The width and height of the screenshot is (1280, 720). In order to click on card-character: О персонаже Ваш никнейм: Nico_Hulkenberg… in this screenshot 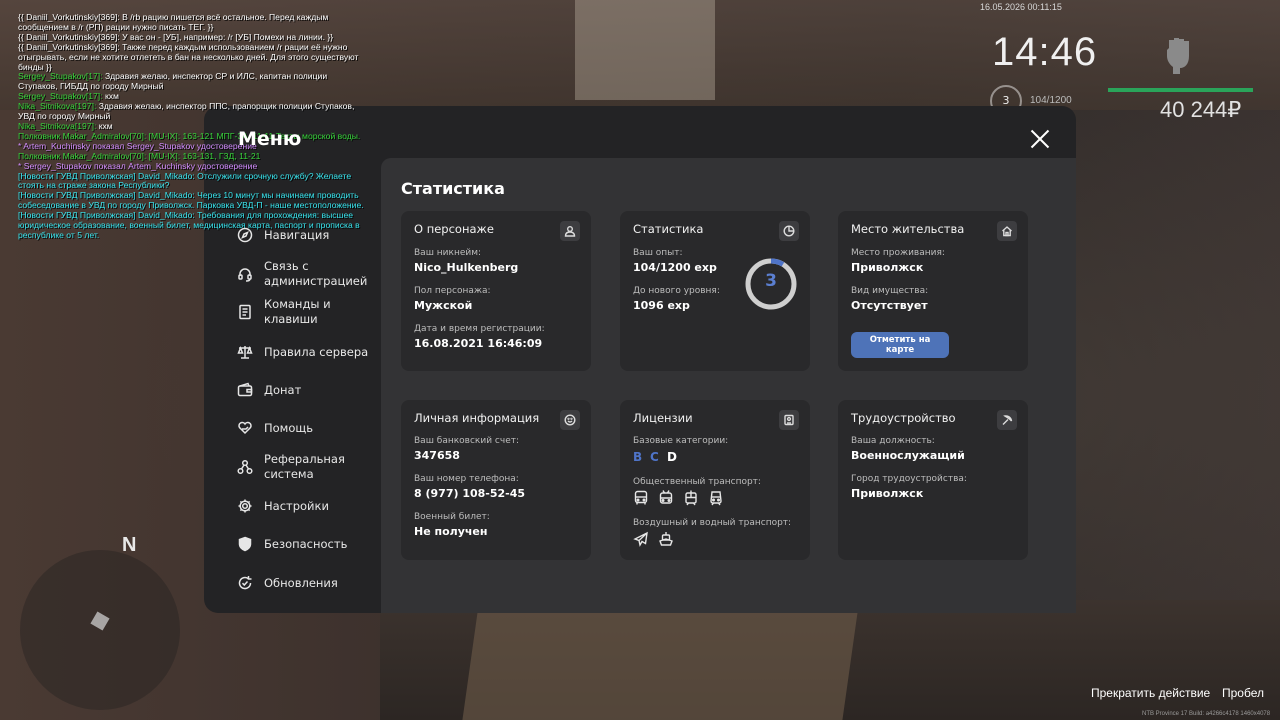, I will do `click(496, 291)`.